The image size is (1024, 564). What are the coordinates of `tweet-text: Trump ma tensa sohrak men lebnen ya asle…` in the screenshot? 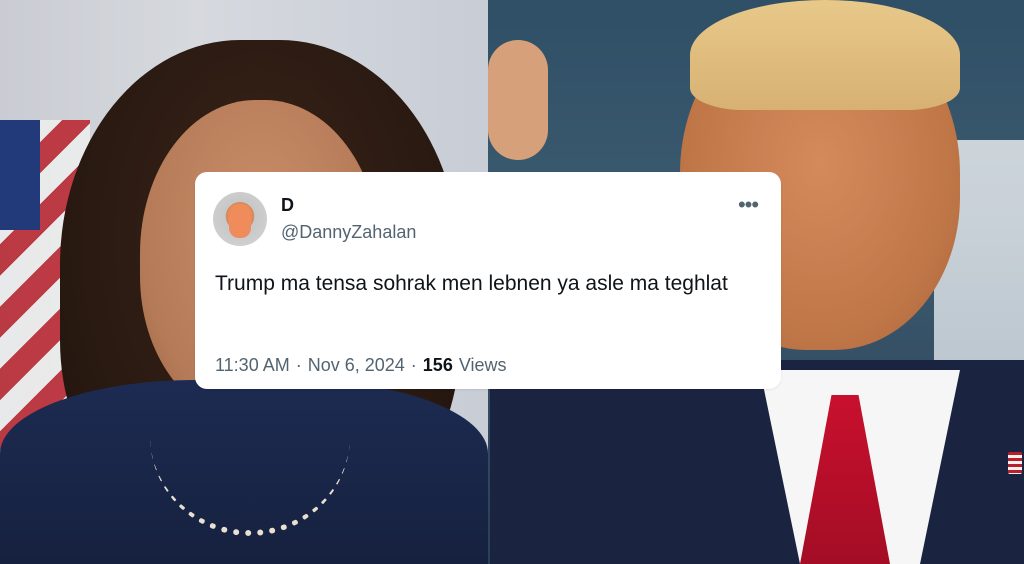 It's located at (471, 283).